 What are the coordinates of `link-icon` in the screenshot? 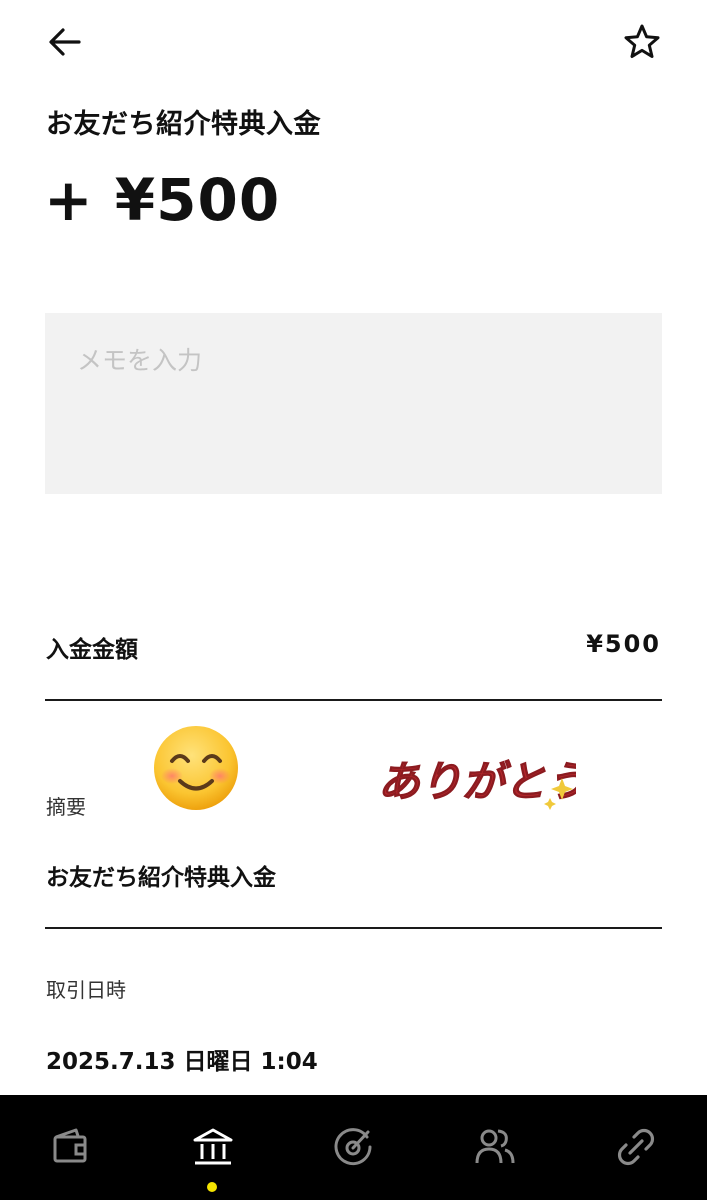 It's located at (636, 1147).